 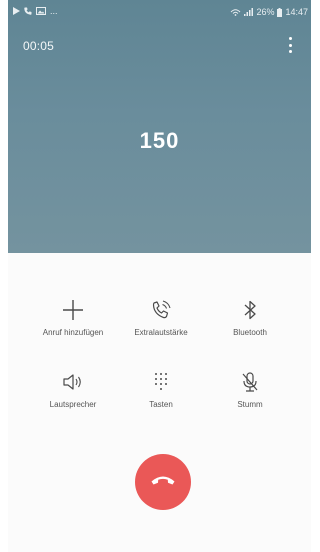 What do you see at coordinates (41, 11) in the screenshot?
I see `gallery-icon` at bounding box center [41, 11].